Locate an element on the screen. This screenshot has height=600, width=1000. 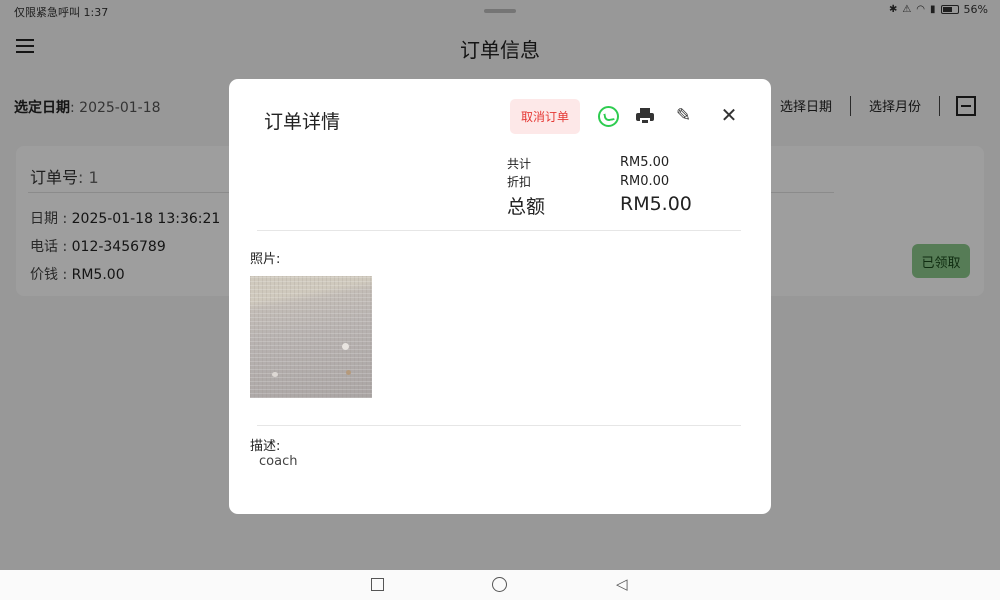
close-icon: ✕ is located at coordinates (729, 115).